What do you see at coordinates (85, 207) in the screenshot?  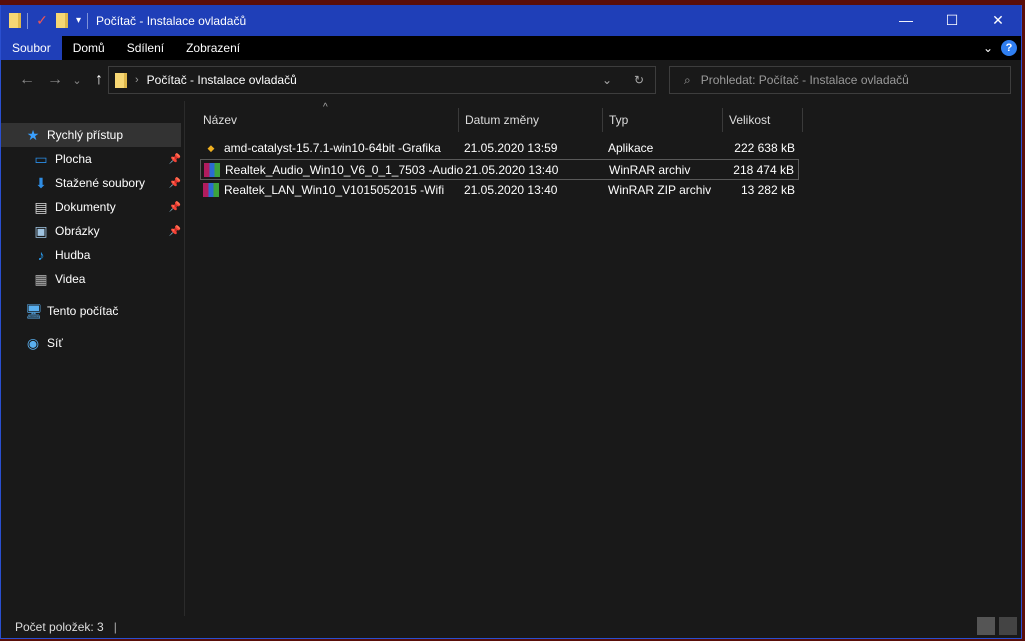 I see `sidebar-item-label: Dokumenty` at bounding box center [85, 207].